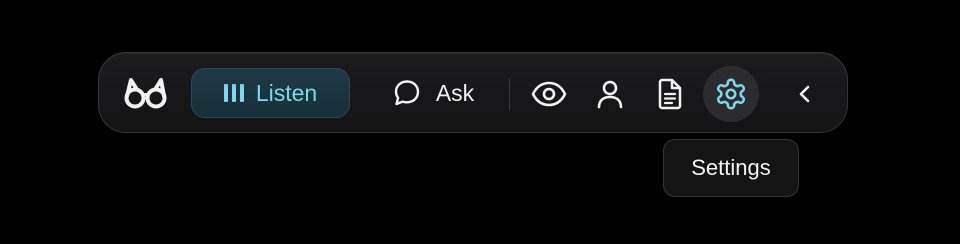 This screenshot has width=960, height=244. I want to click on audio-bars-icon, so click(233, 93).